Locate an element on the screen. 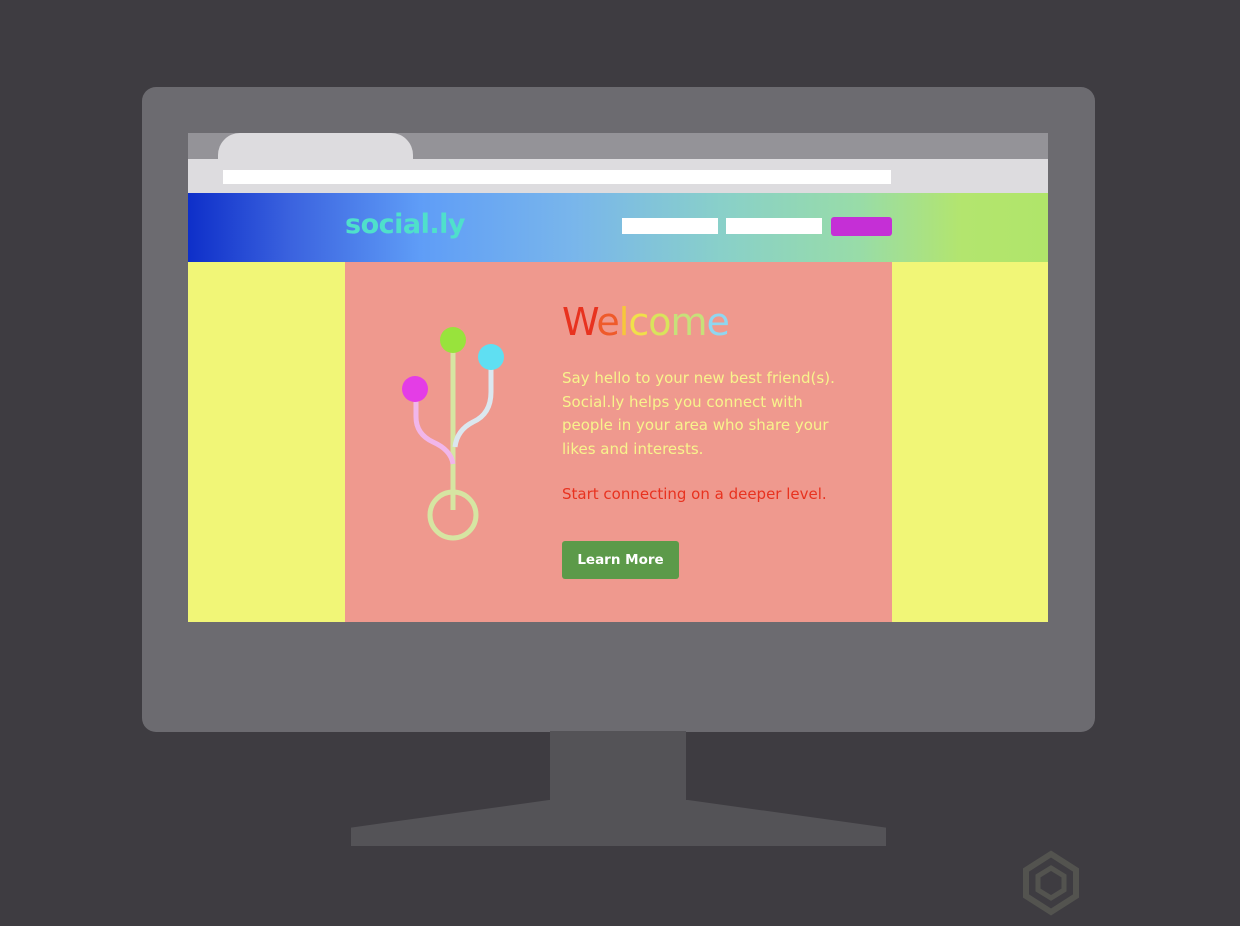  monitor-neck is located at coordinates (618, 768).